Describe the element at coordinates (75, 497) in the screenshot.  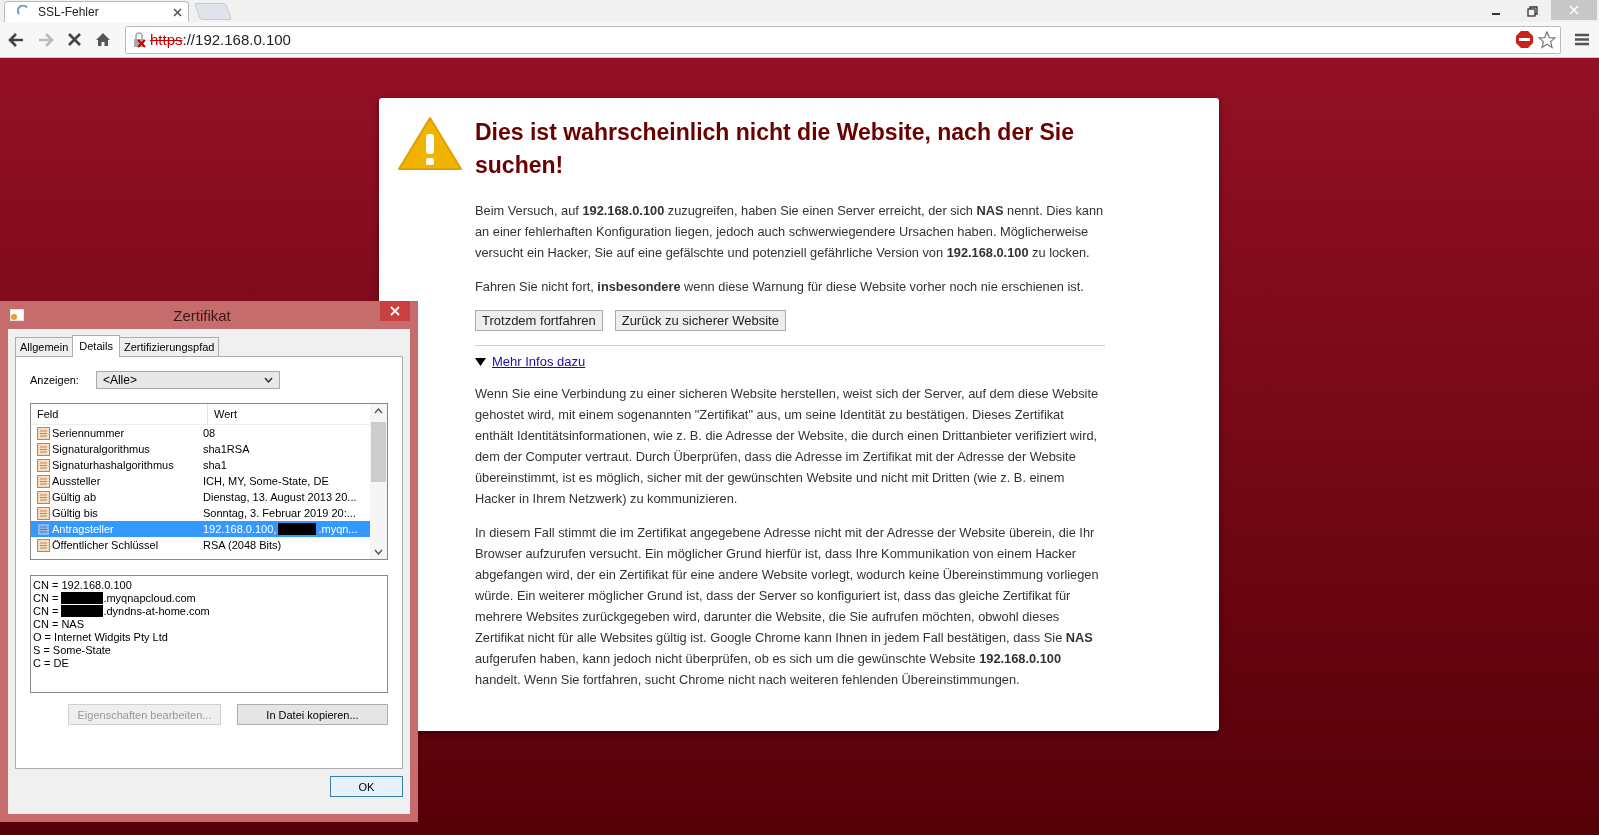
I see `field-name: Gültig ab` at that location.